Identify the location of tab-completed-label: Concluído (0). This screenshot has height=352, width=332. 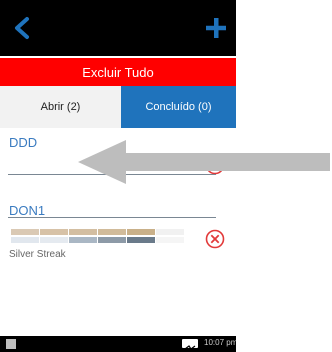
(178, 107).